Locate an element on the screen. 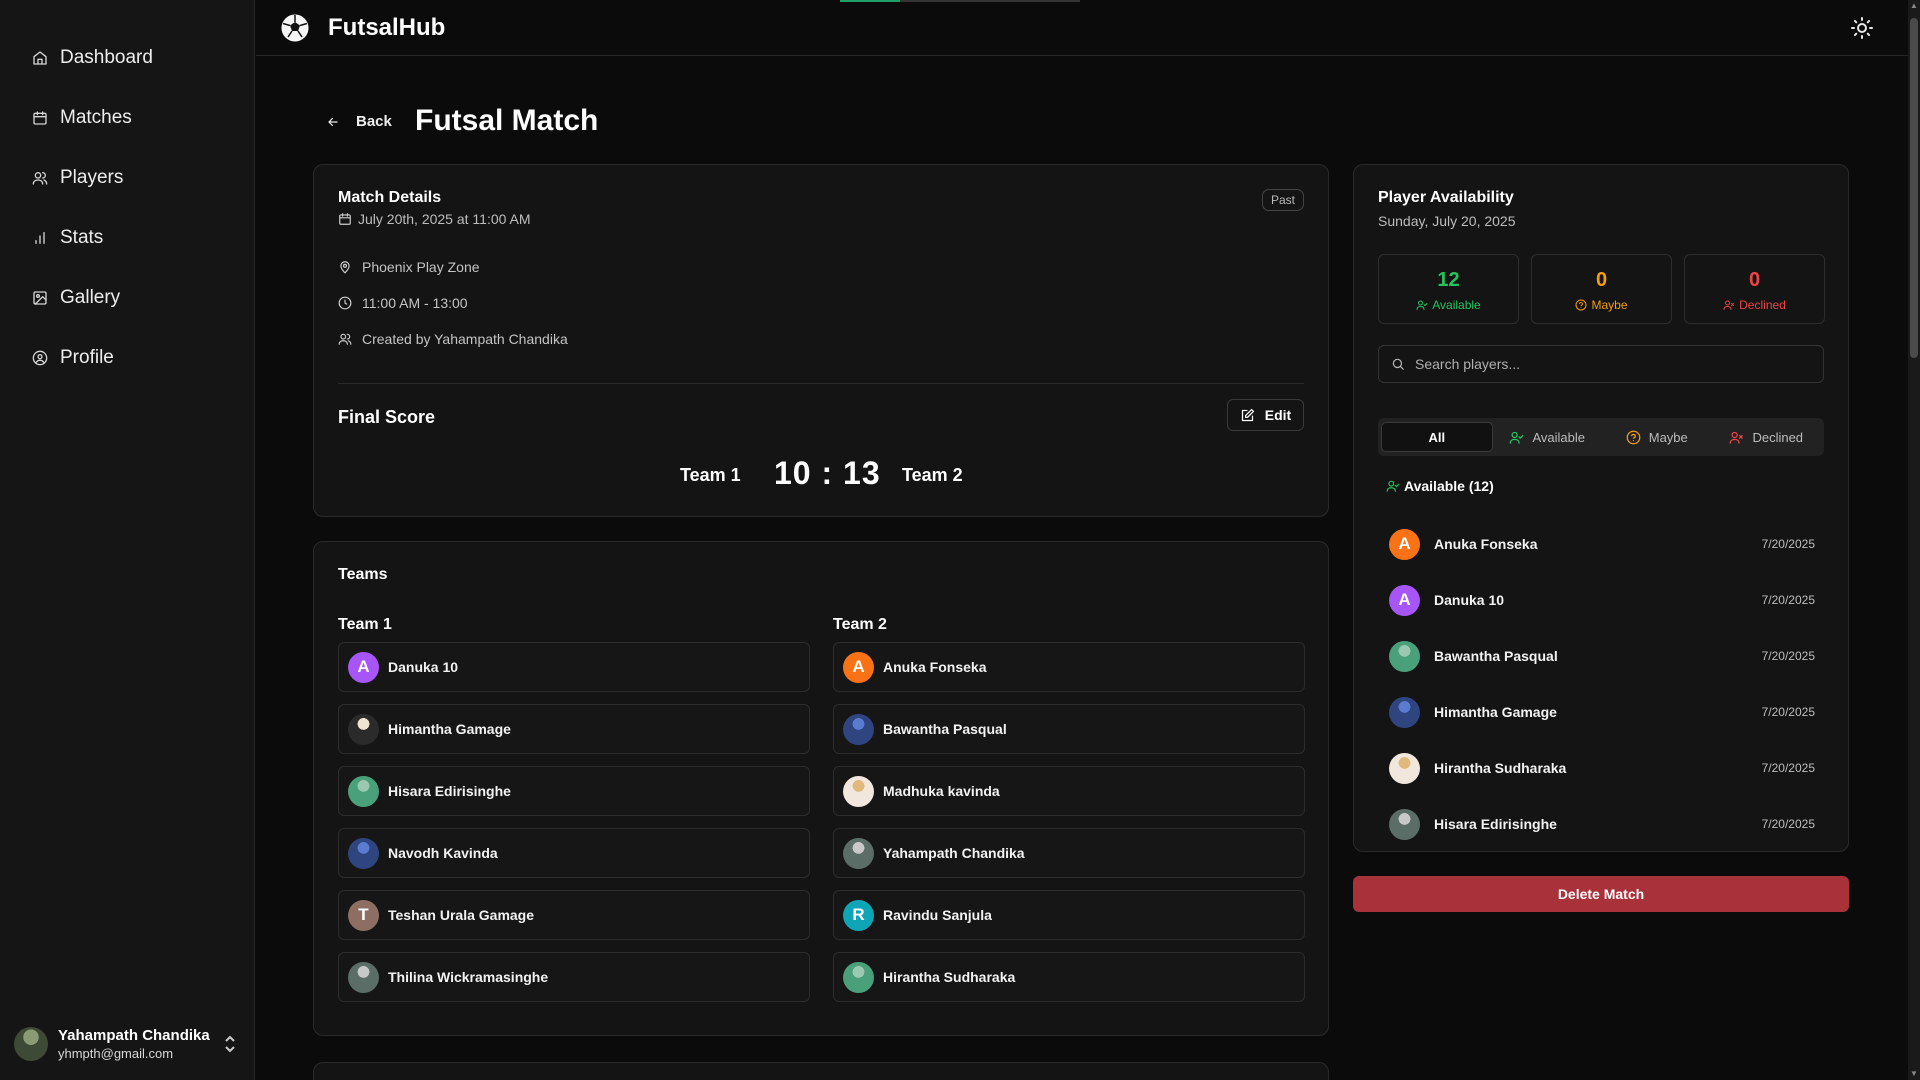 The image size is (1920, 1080). sidebar-item-dashboard: Dashboard is located at coordinates (127, 58).